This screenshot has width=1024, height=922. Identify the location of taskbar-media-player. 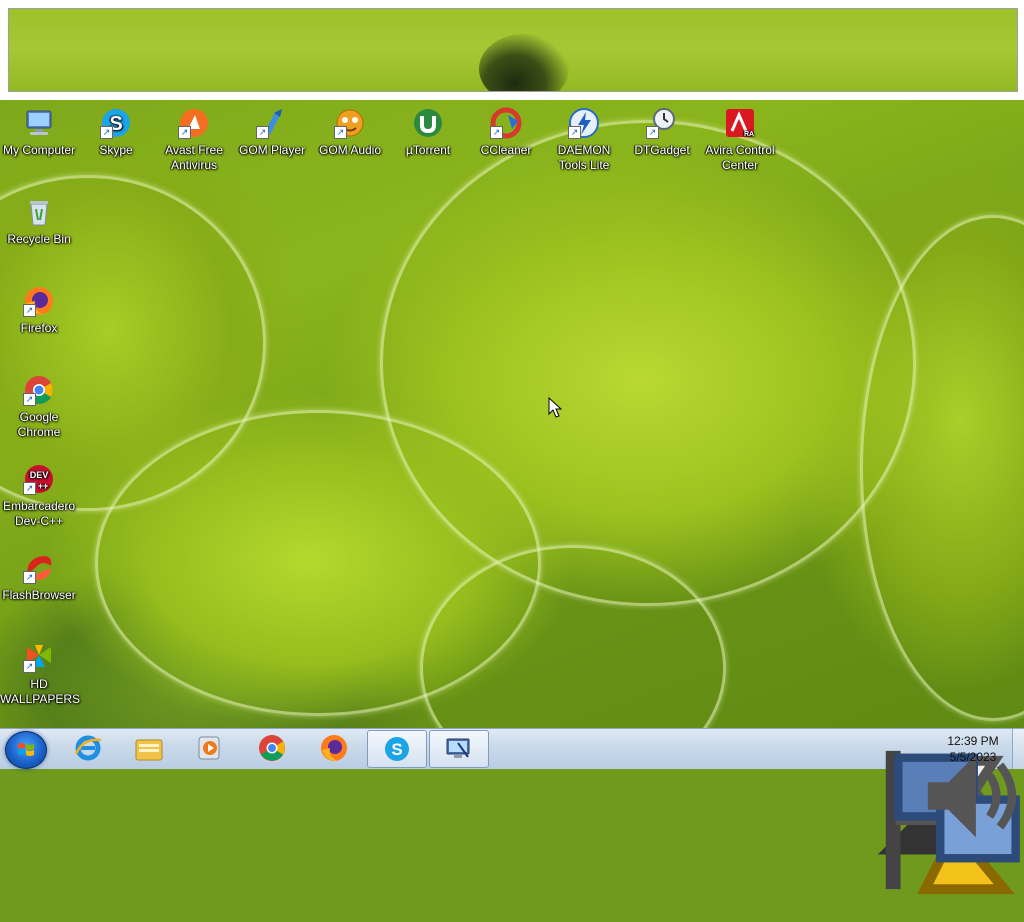
(210, 748).